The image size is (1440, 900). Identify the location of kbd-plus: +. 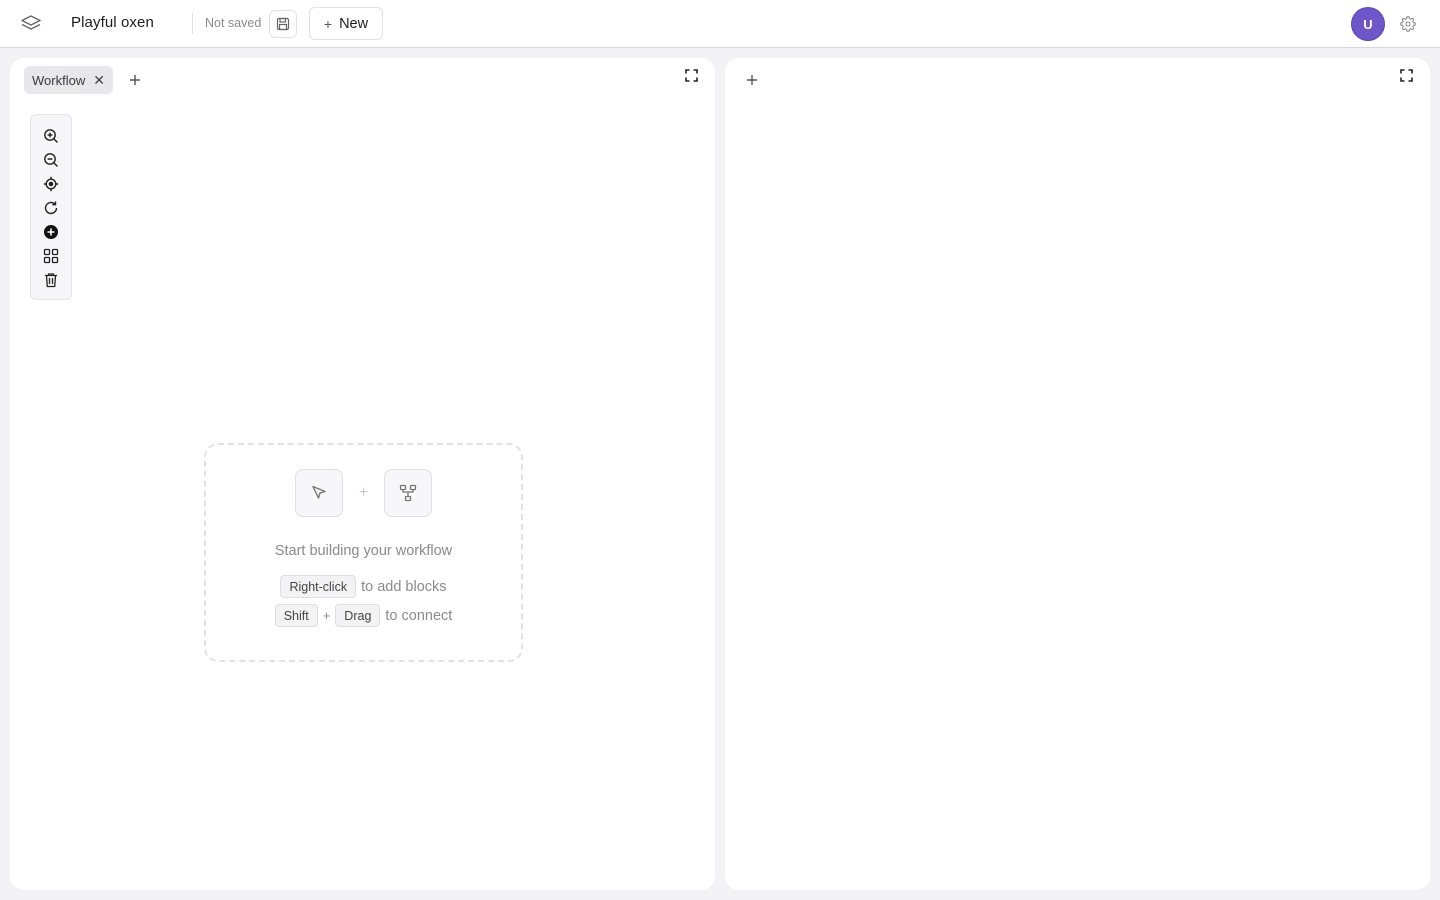
(326, 615).